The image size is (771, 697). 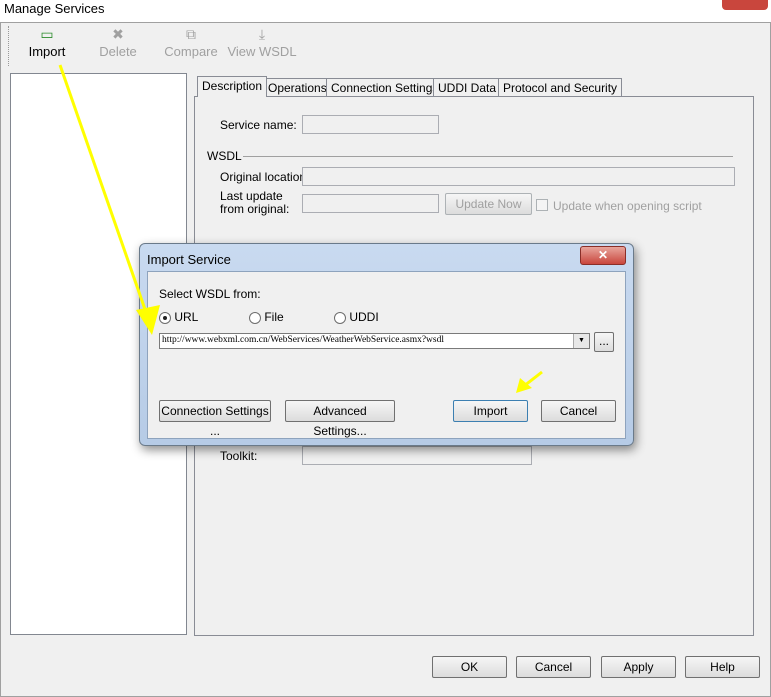 I want to click on delete-icon: ✖, so click(x=118, y=34).